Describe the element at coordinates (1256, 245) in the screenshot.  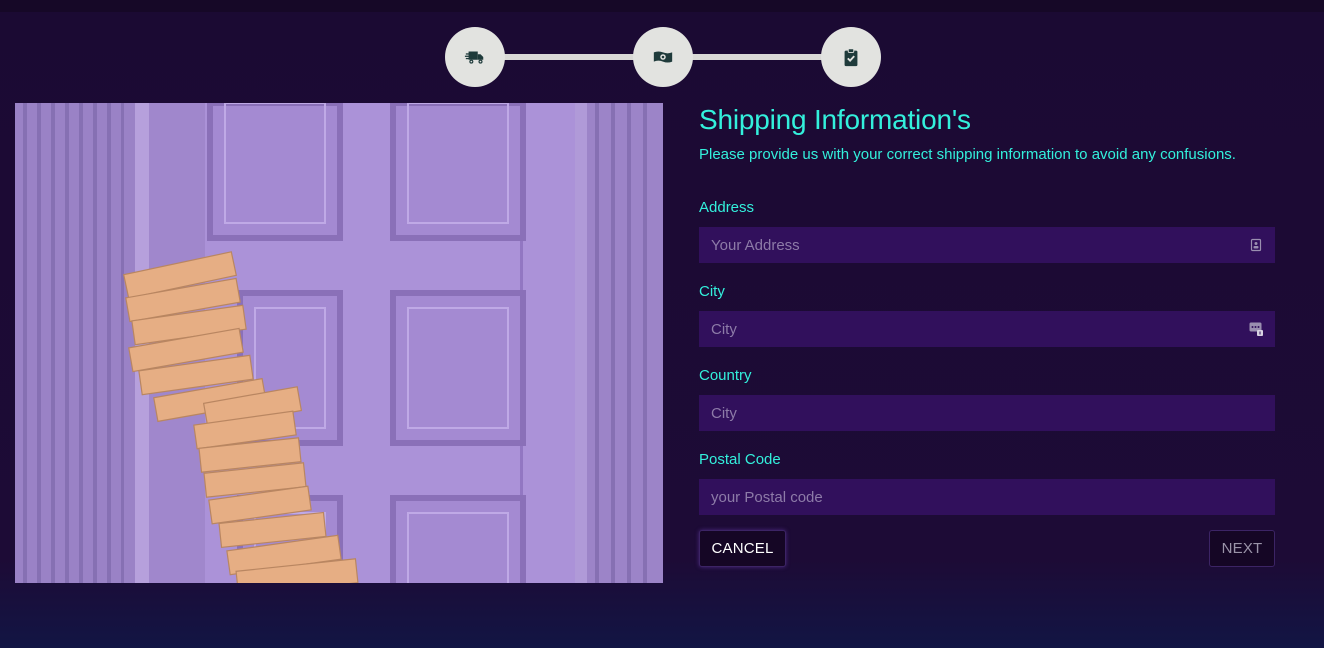
I see `contact-card-icon` at that location.